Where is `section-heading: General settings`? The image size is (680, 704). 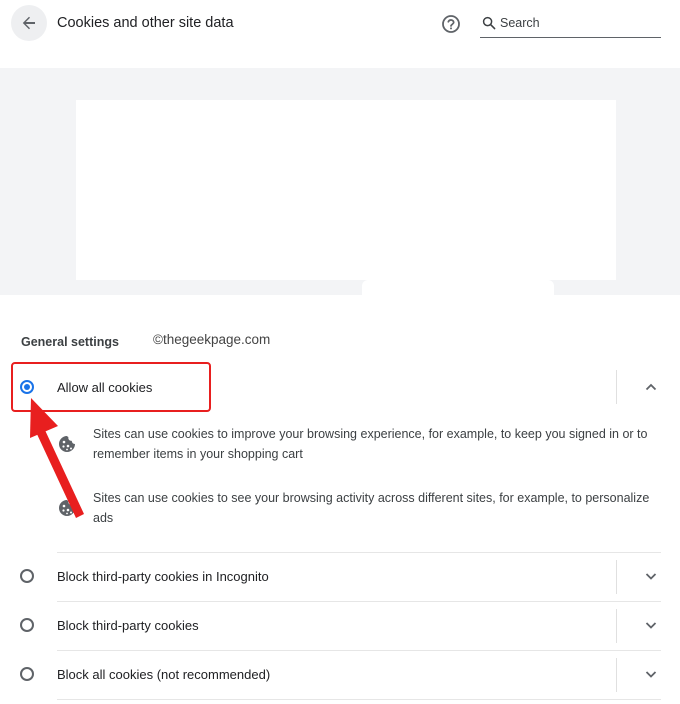
section-heading: General settings is located at coordinates (70, 342).